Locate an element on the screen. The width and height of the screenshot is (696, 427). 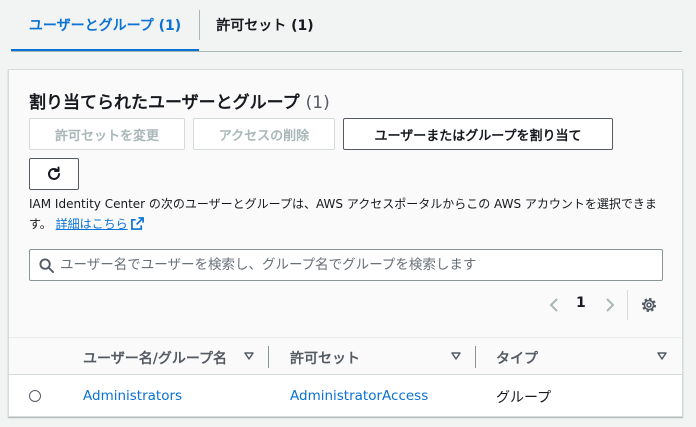
search-input is located at coordinates (359, 265).